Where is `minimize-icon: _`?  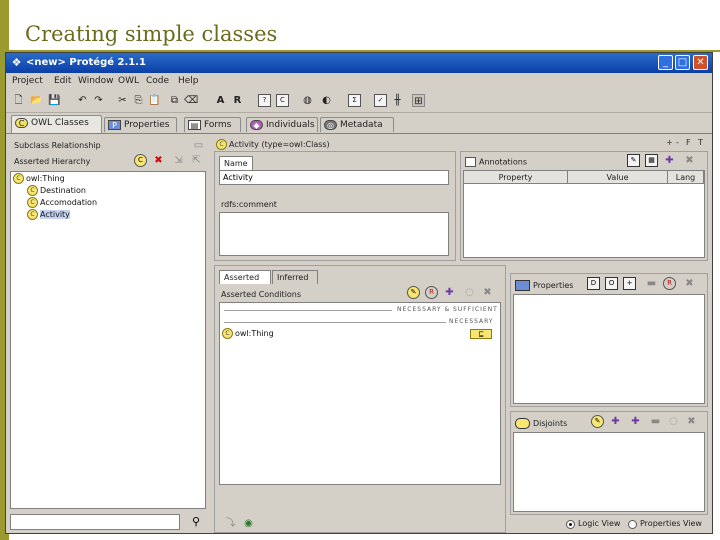 minimize-icon: _ is located at coordinates (665, 62).